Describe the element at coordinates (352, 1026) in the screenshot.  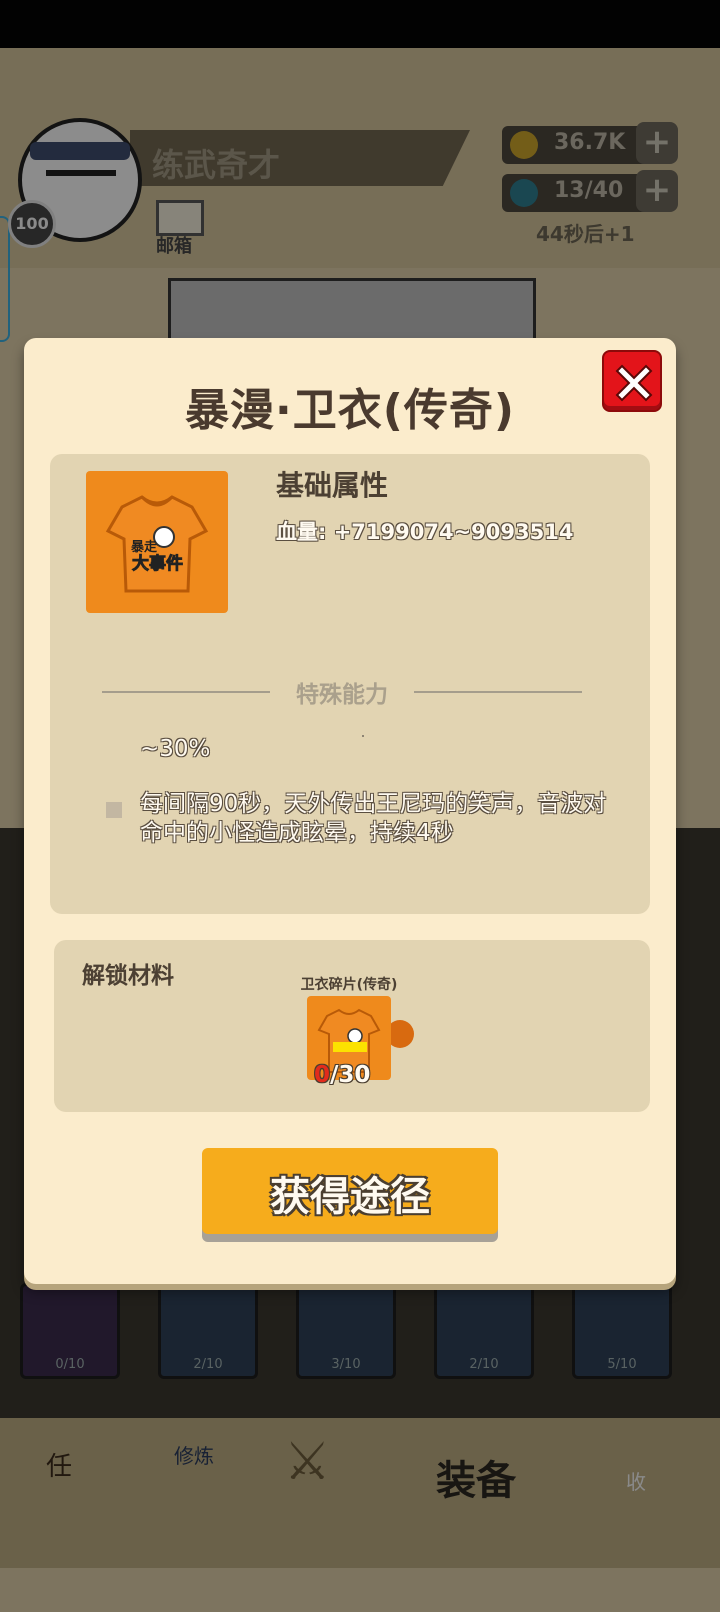
I see `unlock-material-panel: 解锁材料 卫衣碎片(传奇) 0/30` at that location.